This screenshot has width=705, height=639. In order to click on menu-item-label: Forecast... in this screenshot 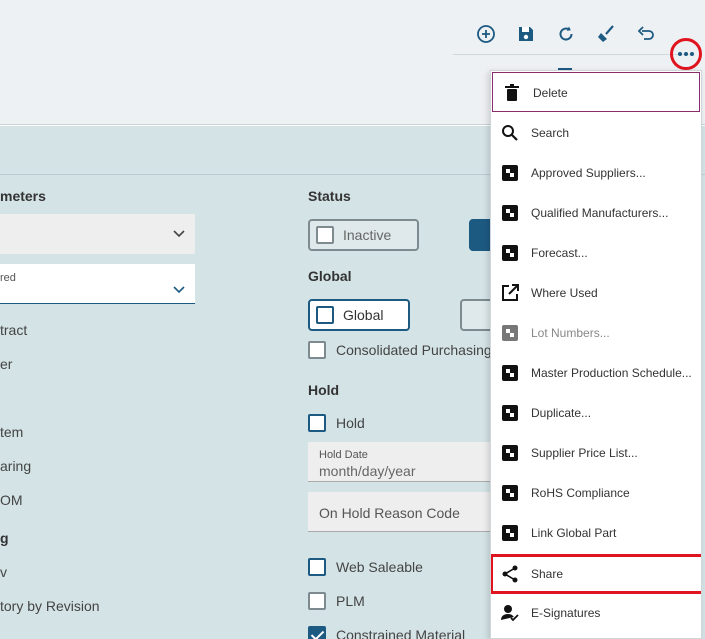, I will do `click(559, 253)`.